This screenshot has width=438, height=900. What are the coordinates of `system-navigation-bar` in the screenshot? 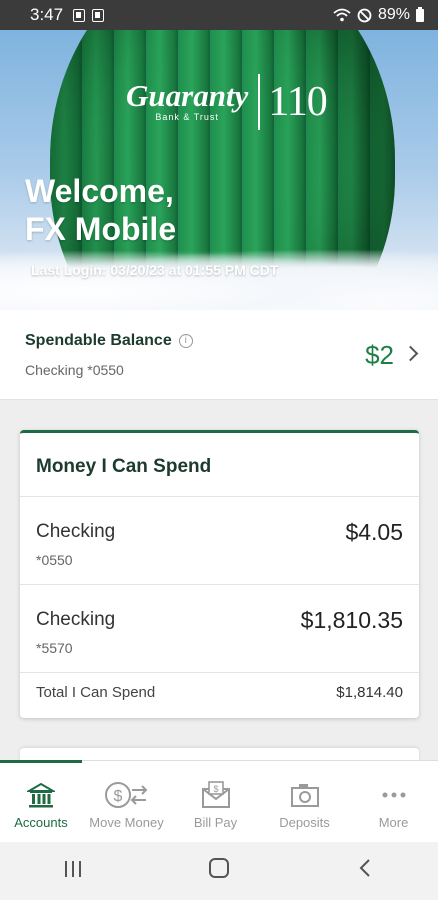 It's located at (219, 871).